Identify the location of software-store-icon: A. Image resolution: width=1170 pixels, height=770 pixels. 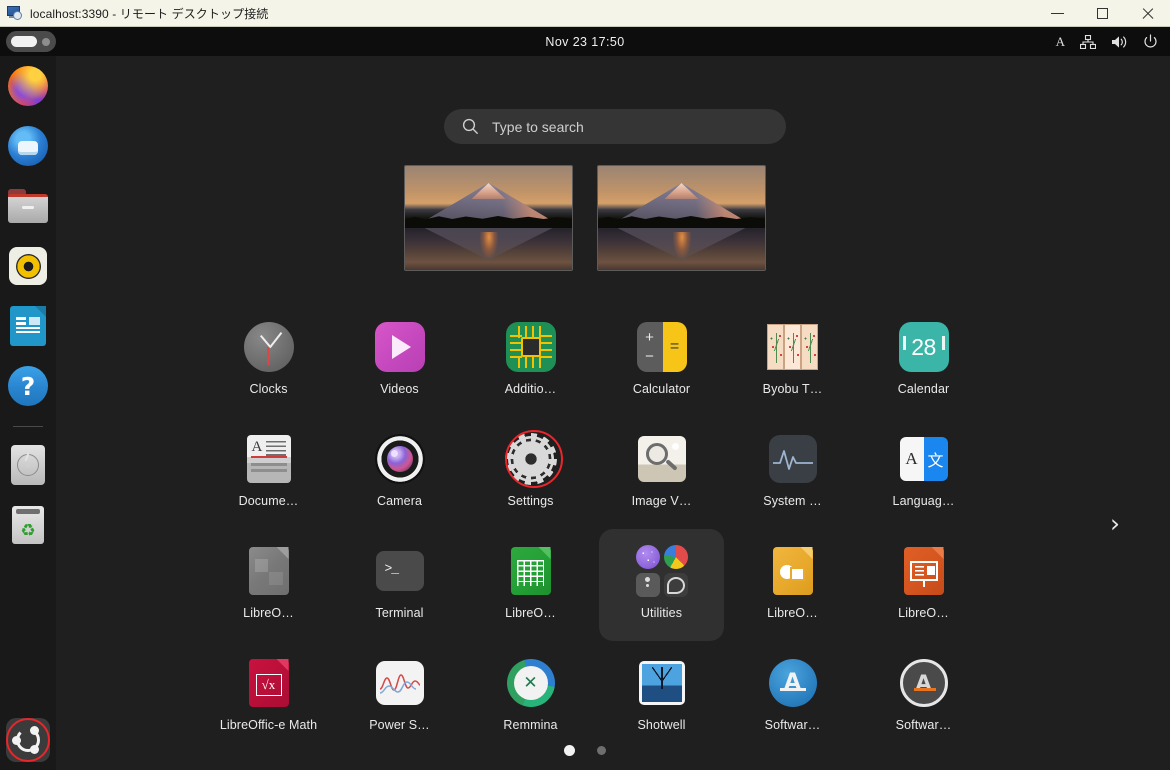
(792, 683).